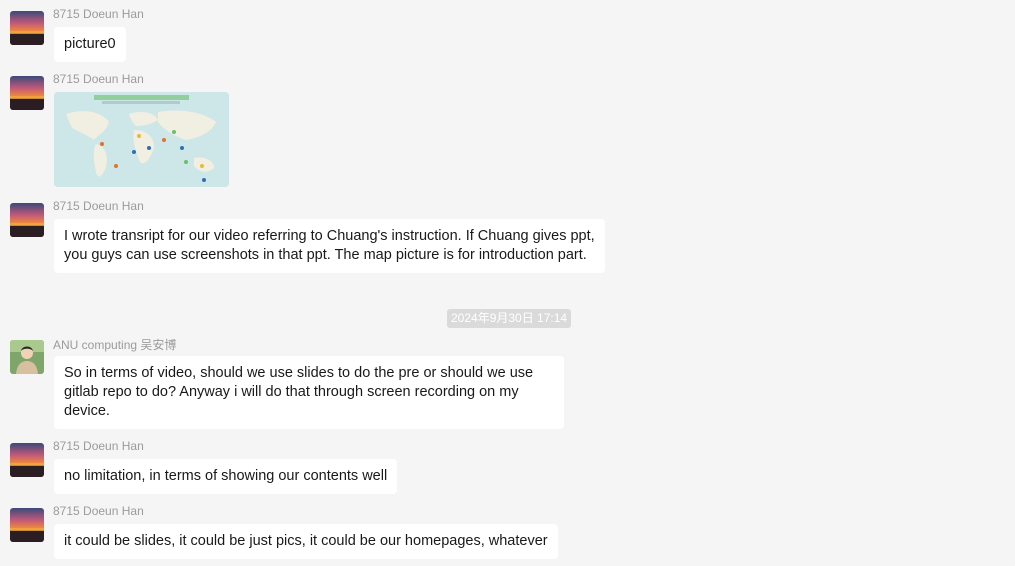  What do you see at coordinates (115, 345) in the screenshot?
I see `sender-name: ANU computing 吴安博` at bounding box center [115, 345].